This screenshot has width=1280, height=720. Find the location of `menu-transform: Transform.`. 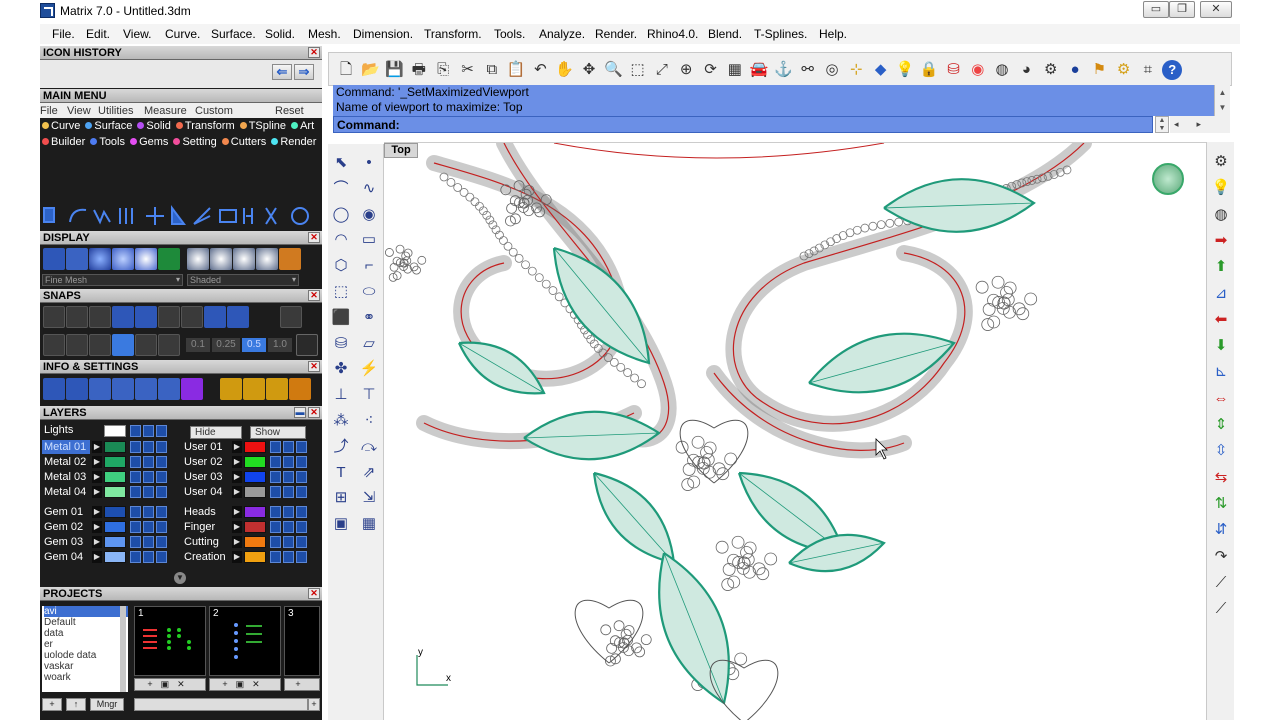

menu-transform: Transform. is located at coordinates (453, 34).